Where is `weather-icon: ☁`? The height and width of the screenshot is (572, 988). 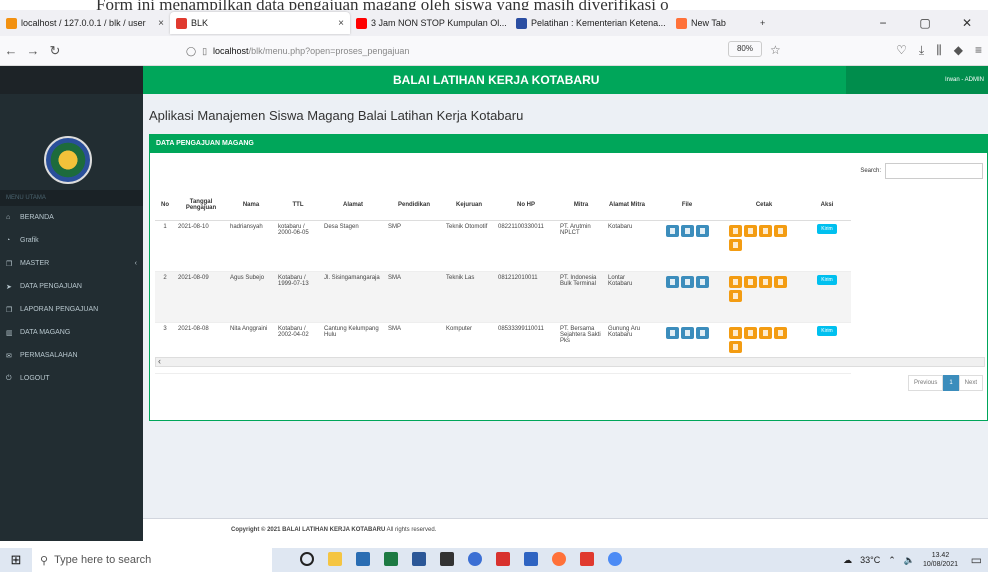
weather-icon: ☁ is located at coordinates (848, 559).